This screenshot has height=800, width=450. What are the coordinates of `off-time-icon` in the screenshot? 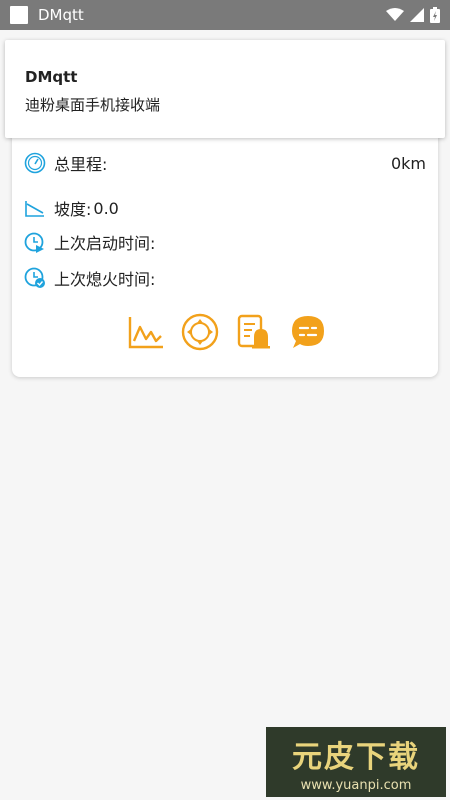 It's located at (35, 278).